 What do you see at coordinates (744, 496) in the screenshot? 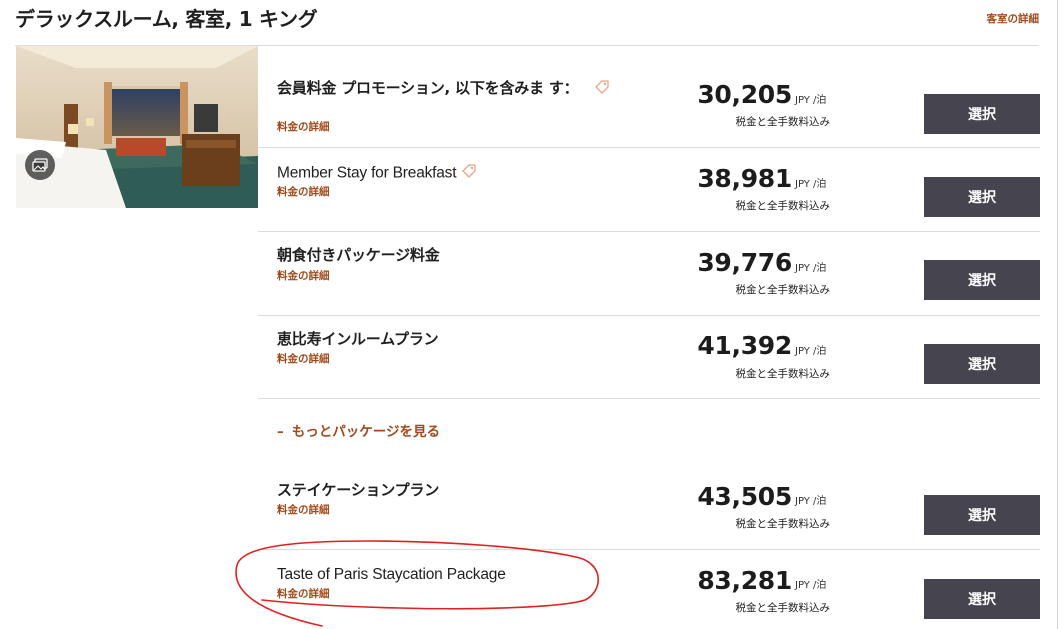
I see `rate-price: 43,505` at bounding box center [744, 496].